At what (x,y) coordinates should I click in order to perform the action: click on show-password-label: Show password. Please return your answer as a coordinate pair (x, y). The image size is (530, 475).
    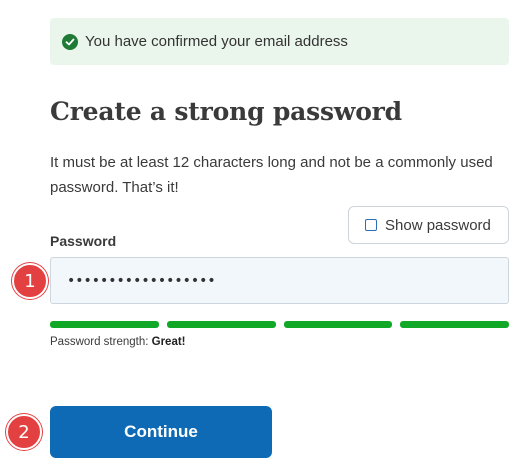
    Looking at the image, I should click on (438, 225).